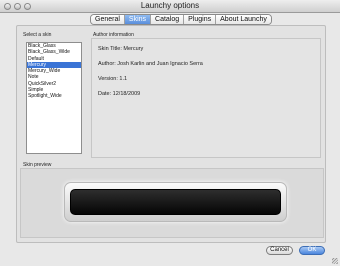 This screenshot has width=340, height=266. I want to click on window-title: Launchy options, so click(170, 5).